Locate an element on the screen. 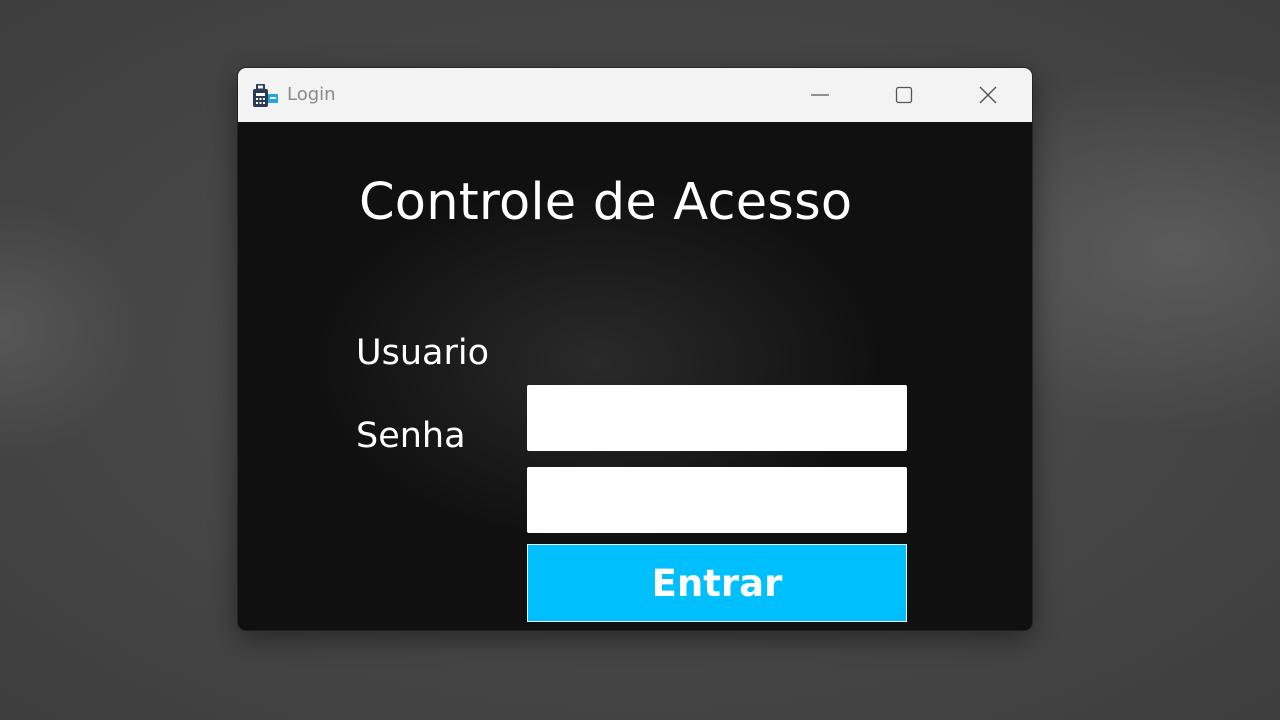  minimize-icon is located at coordinates (820, 95).